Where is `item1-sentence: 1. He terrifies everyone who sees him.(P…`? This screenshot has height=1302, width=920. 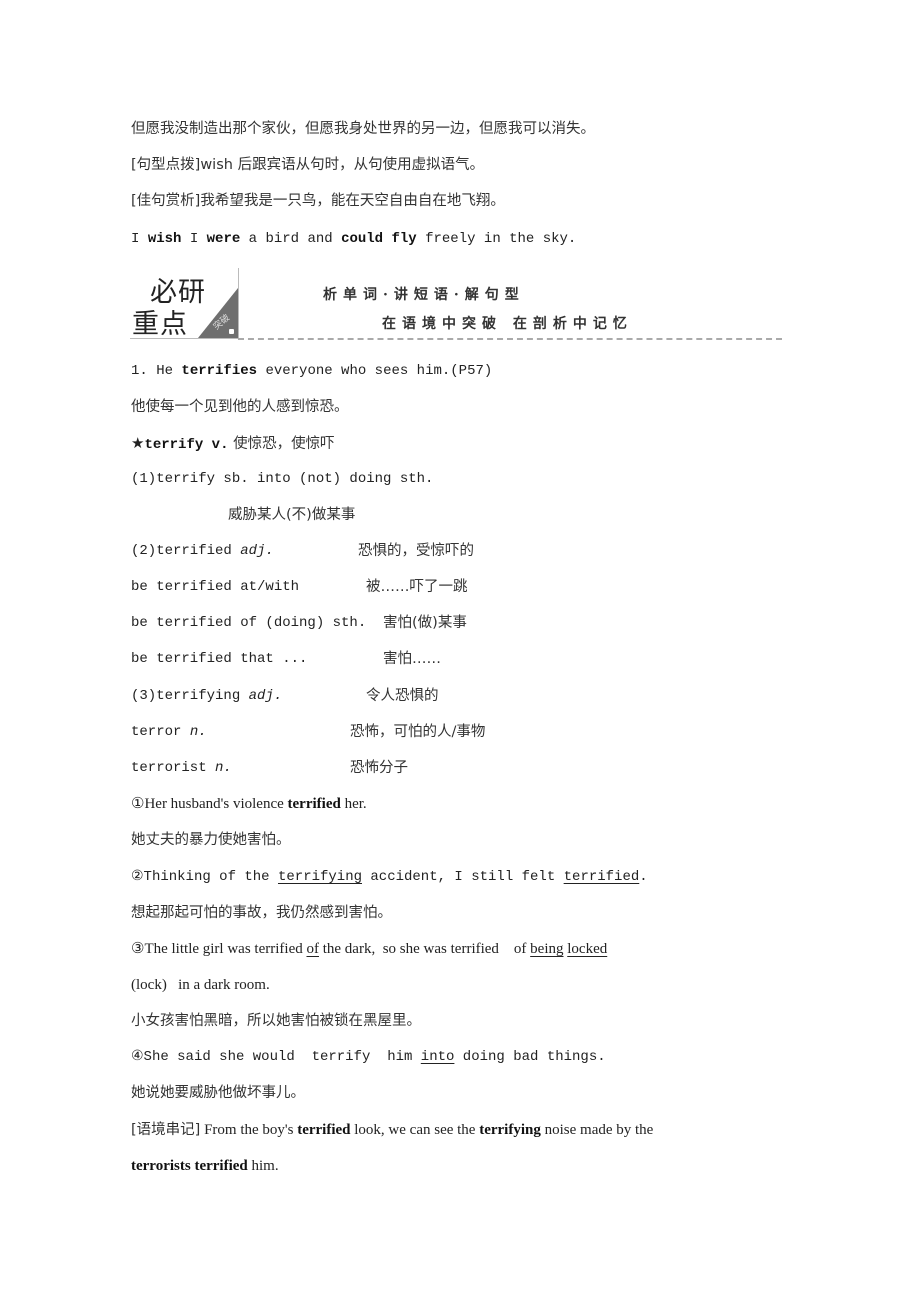 item1-sentence: 1. He terrifies everyone who sees him.(P… is located at coordinates (311, 371).